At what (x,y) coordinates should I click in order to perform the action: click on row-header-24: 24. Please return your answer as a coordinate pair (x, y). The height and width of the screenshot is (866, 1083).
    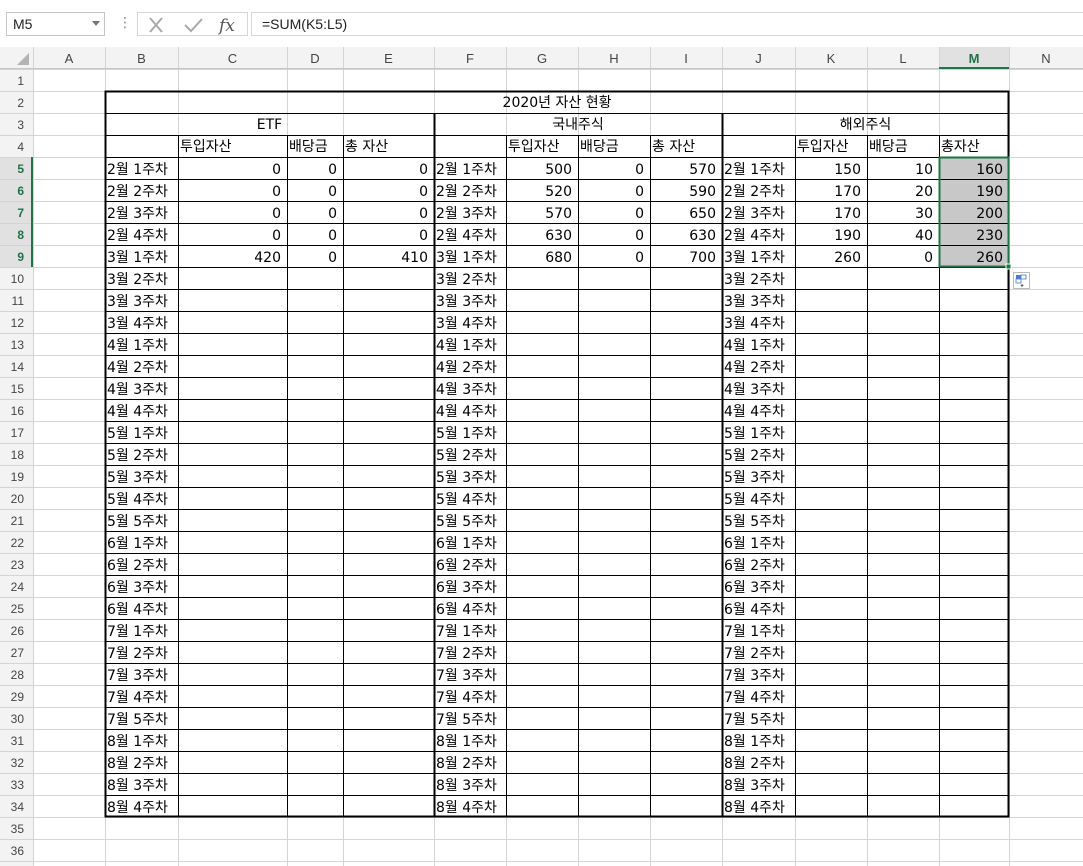
    Looking at the image, I should click on (18, 587).